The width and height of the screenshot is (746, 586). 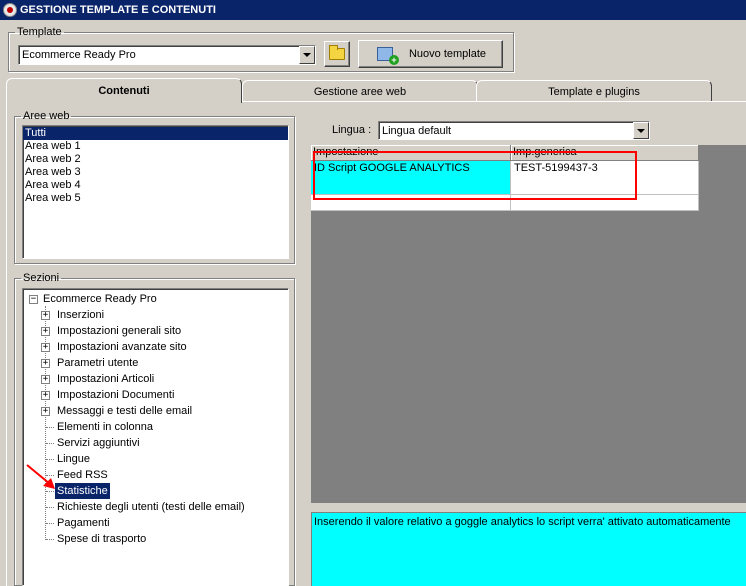 I want to click on tree-node-statistiche: Statistiche, so click(x=155, y=491).